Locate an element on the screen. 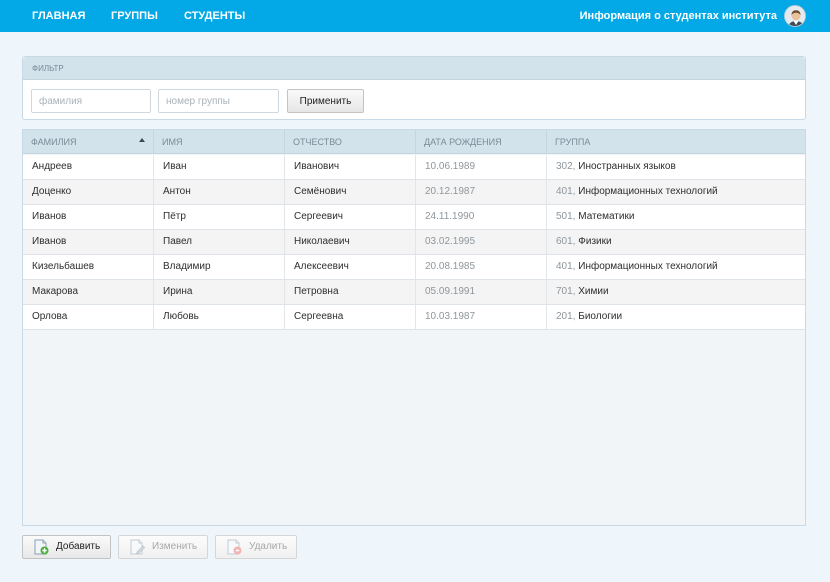  group-number: 701, is located at coordinates (566, 291).